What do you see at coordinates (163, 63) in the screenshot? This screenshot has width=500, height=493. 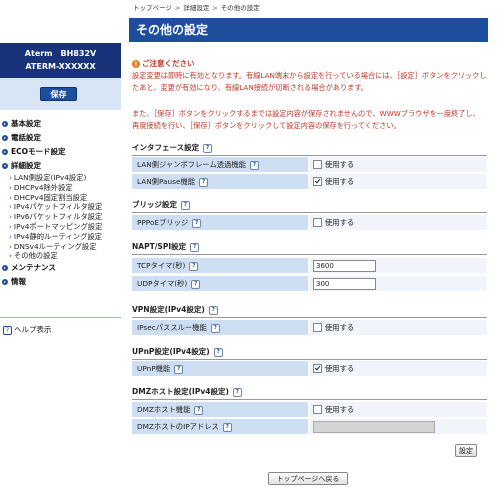 I see `notice-heading: ! ご注意ください` at bounding box center [163, 63].